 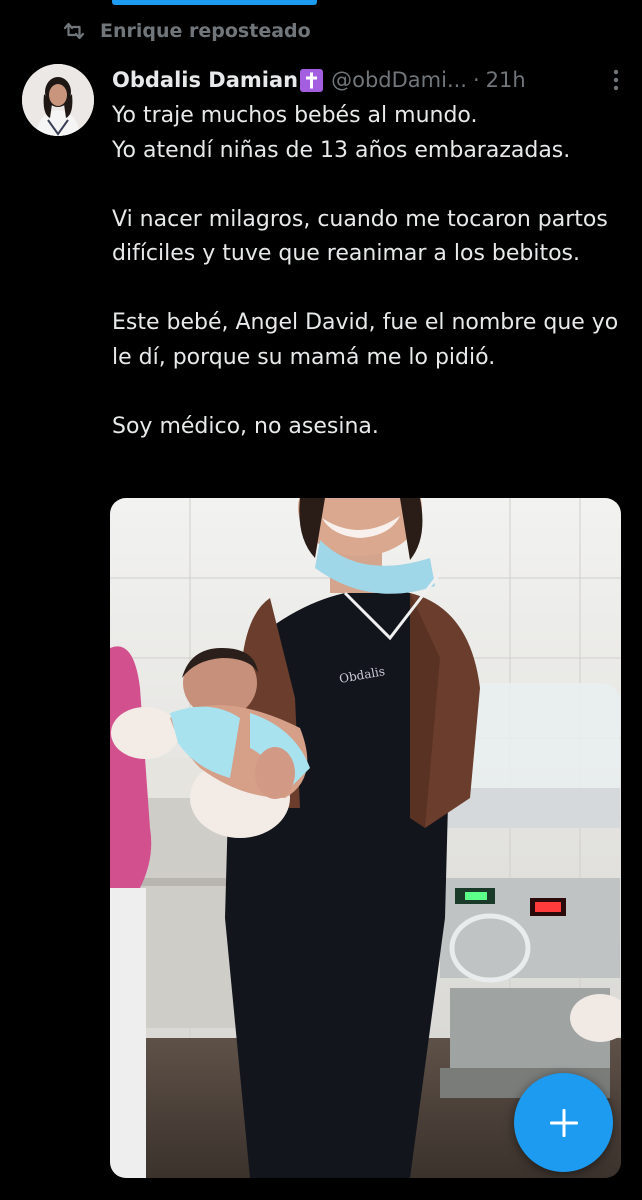 I want to click on compose-button, so click(x=563, y=1122).